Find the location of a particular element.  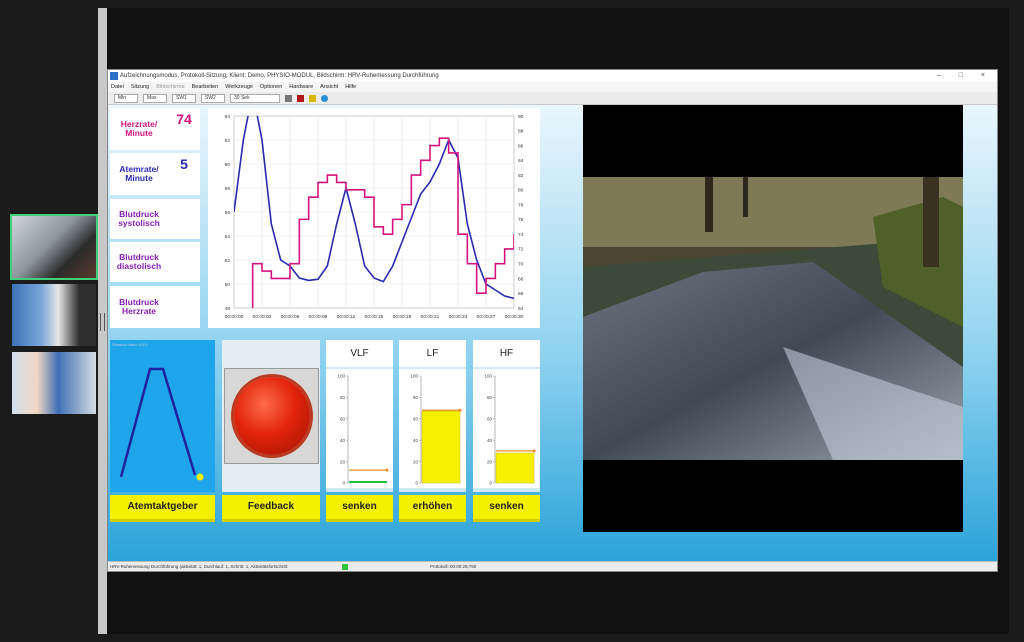

panel-divider is located at coordinates (102, 321).